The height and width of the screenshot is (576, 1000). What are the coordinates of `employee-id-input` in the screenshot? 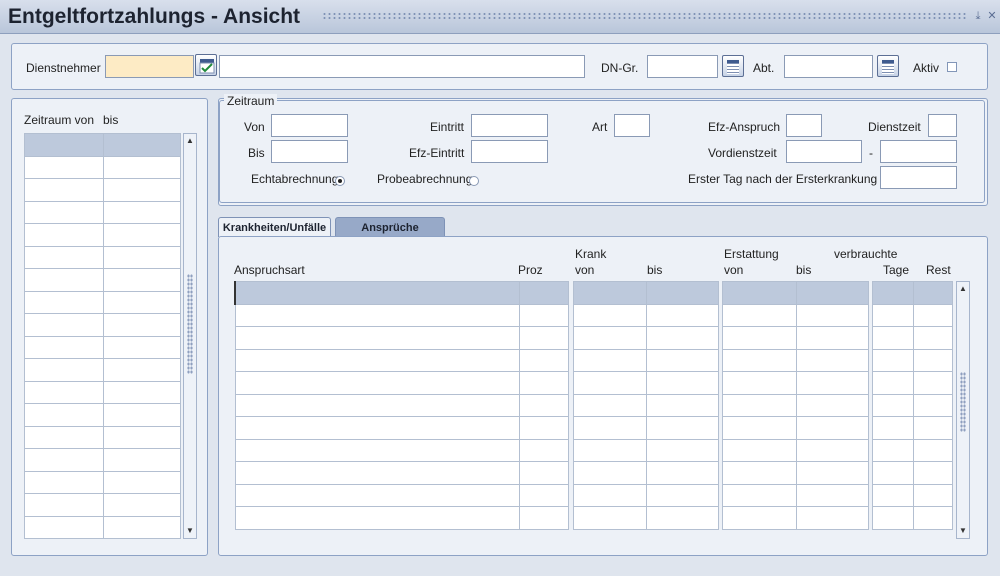 It's located at (149, 66).